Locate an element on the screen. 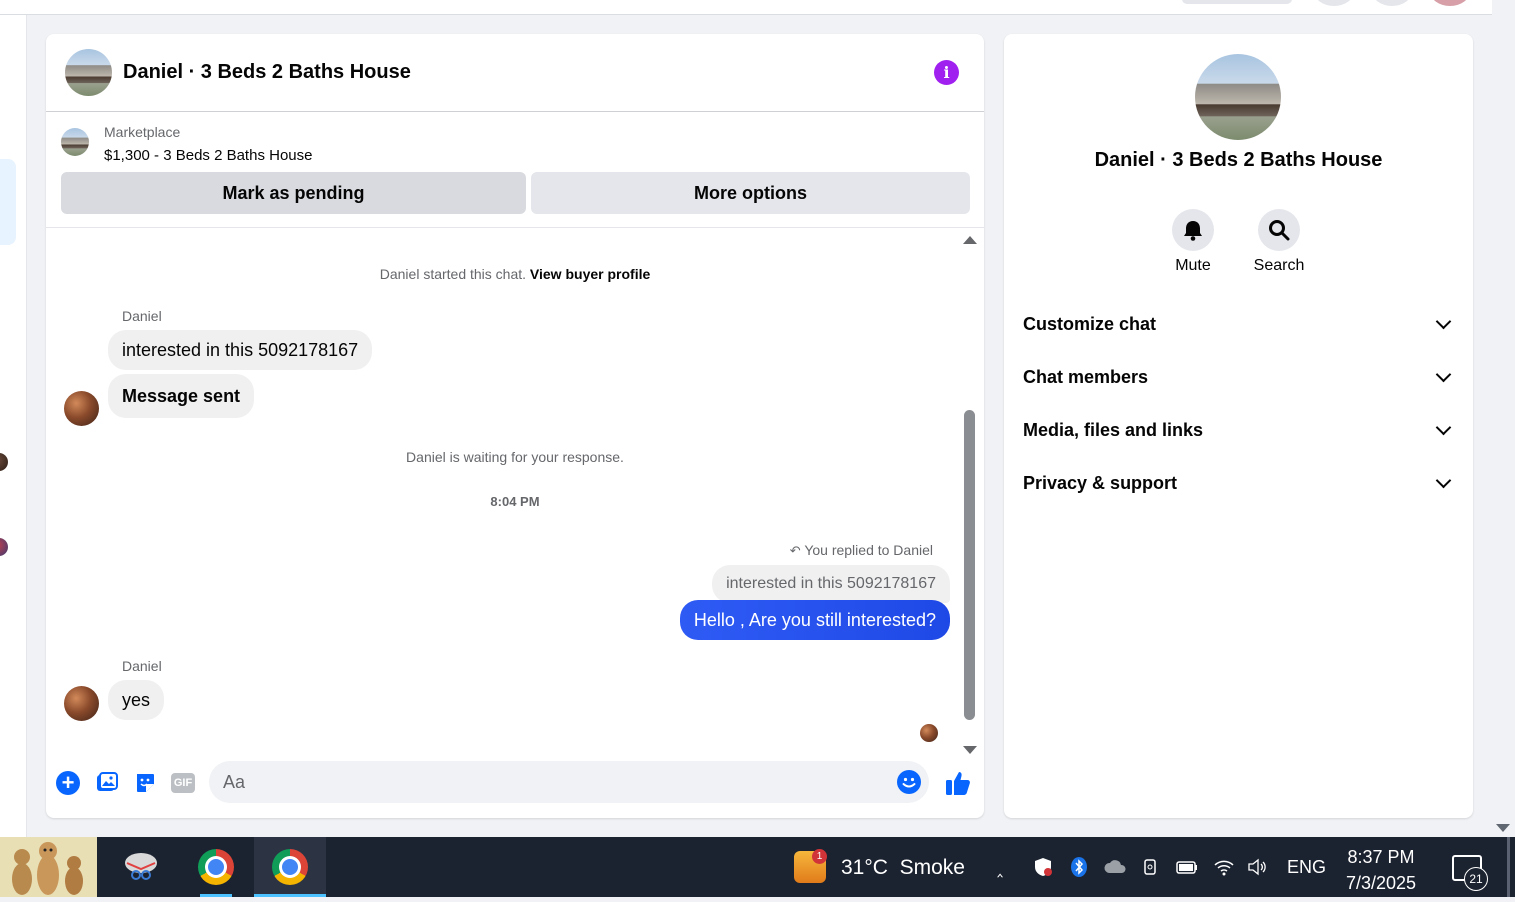 The width and height of the screenshot is (1515, 902). show-desktop-edge is located at coordinates (1508, 867).